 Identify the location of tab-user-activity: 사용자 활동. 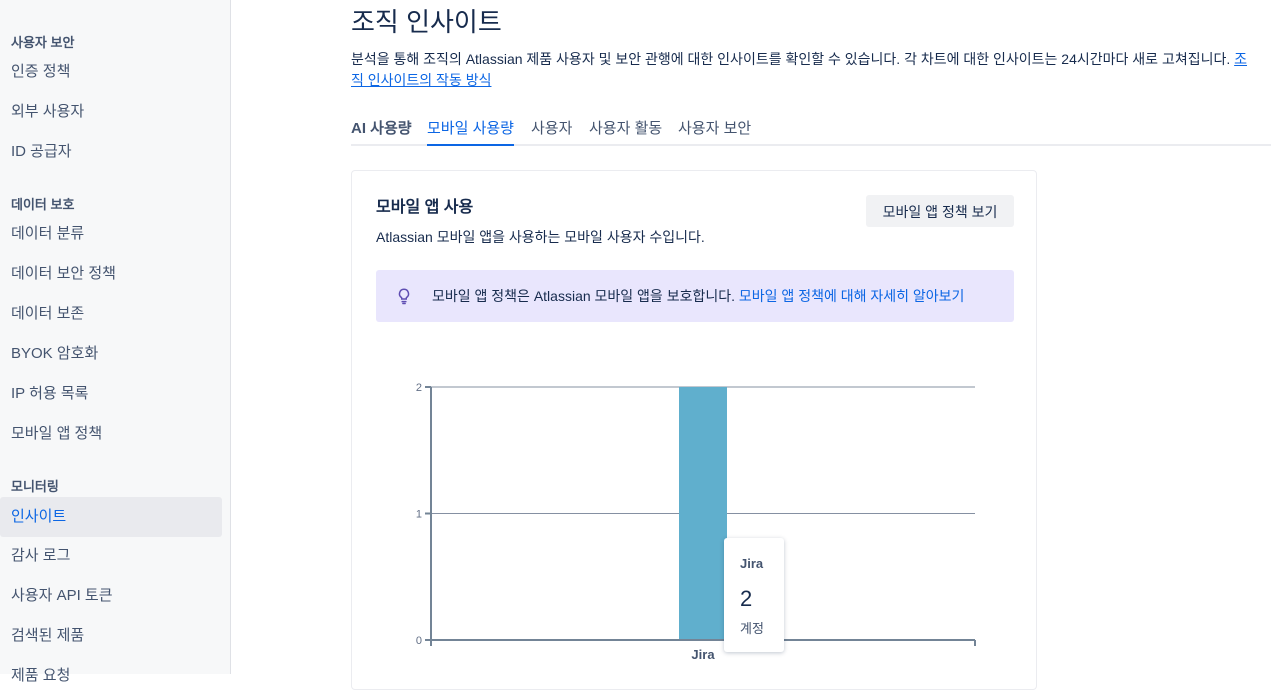
(625, 130).